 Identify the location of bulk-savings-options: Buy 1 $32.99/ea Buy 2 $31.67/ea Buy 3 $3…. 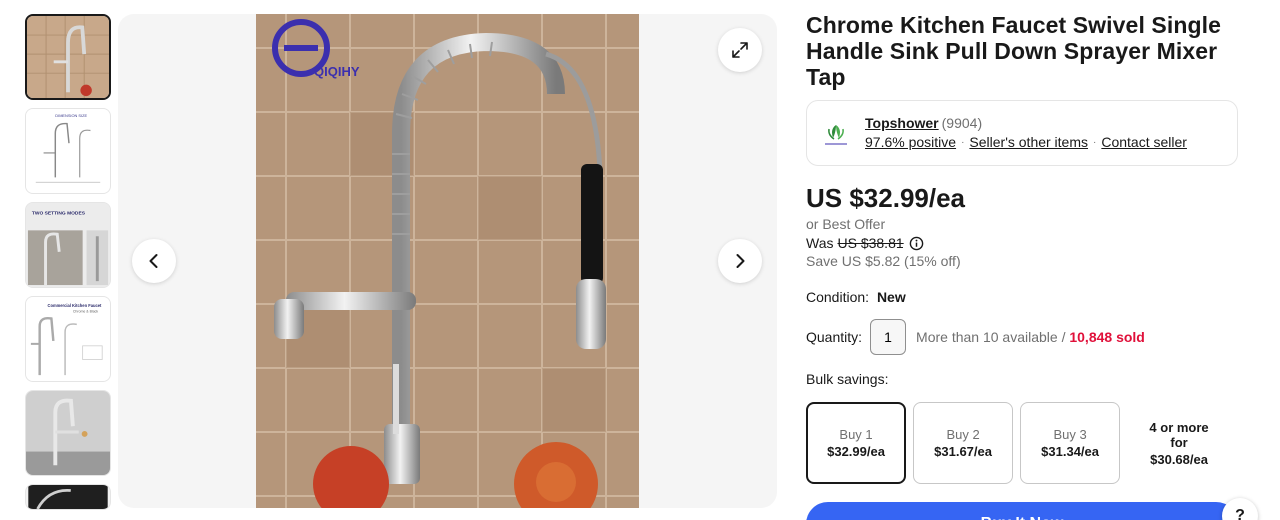
(1022, 443).